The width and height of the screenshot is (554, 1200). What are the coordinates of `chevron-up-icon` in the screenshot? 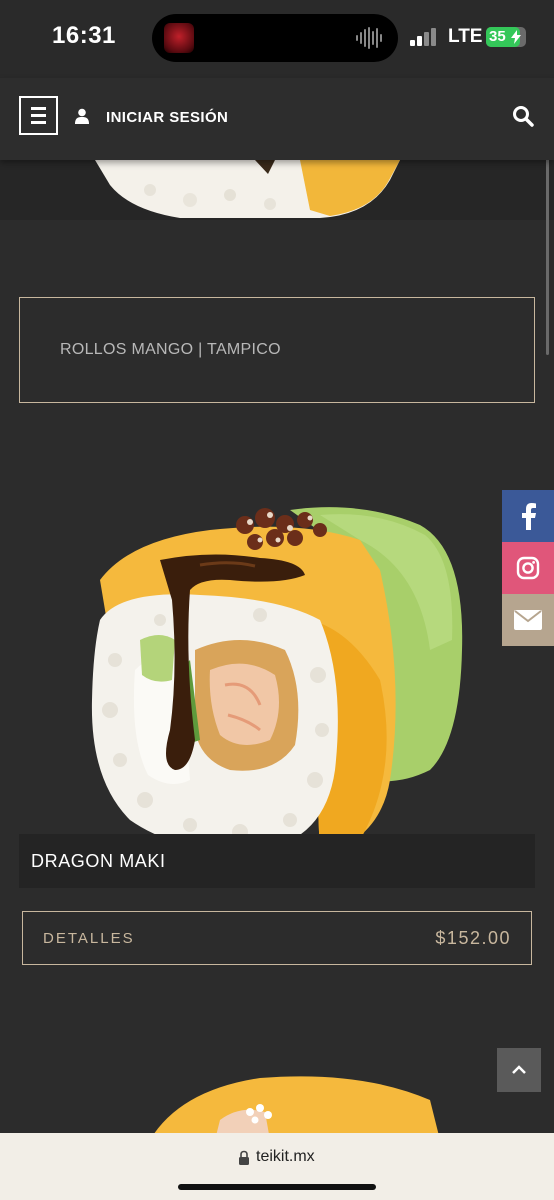 It's located at (519, 1069).